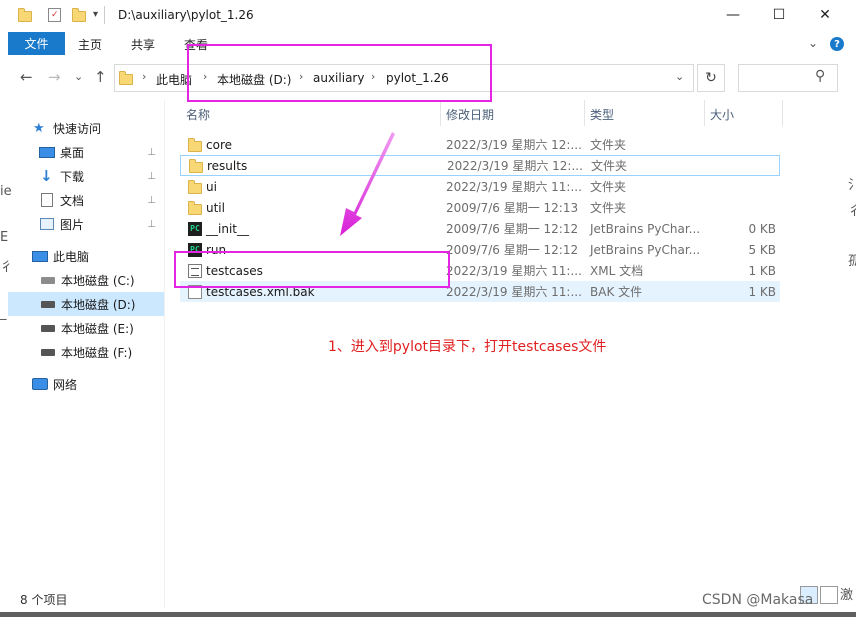 The width and height of the screenshot is (856, 617). What do you see at coordinates (97, 352) in the screenshot?
I see `nav-label: 本地磁盘 (F:)` at bounding box center [97, 352].